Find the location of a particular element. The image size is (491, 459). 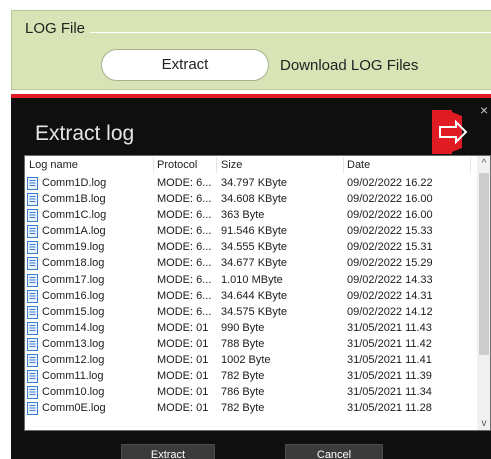

close-icon: × is located at coordinates (484, 110).